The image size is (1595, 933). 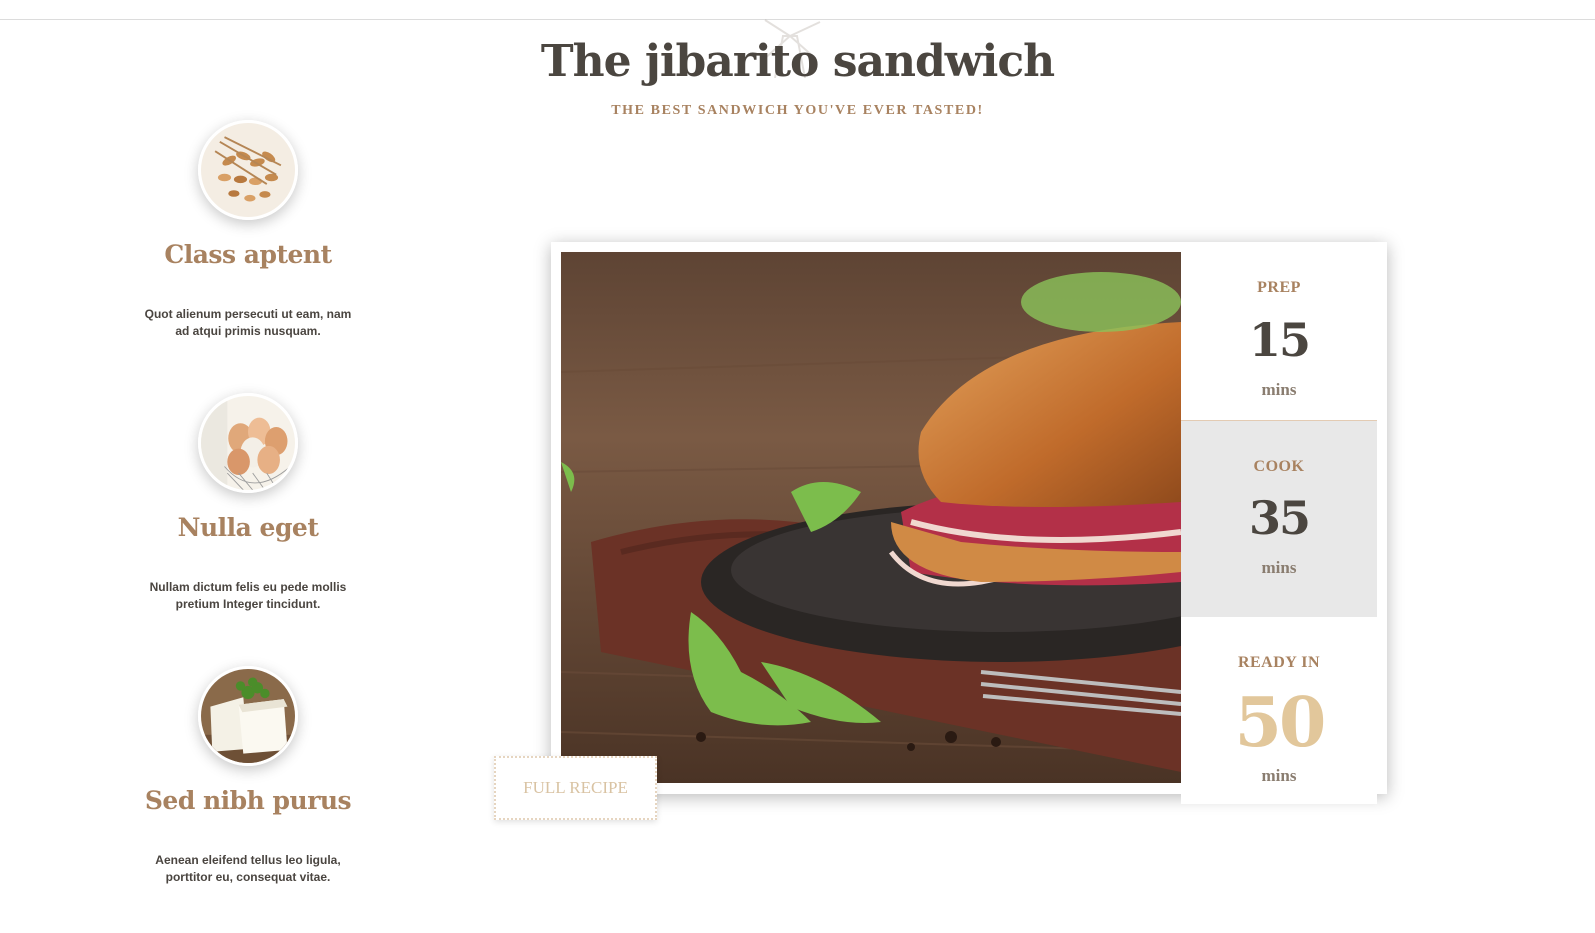 What do you see at coordinates (1279, 662) in the screenshot?
I see `ready-label: READY IN` at bounding box center [1279, 662].